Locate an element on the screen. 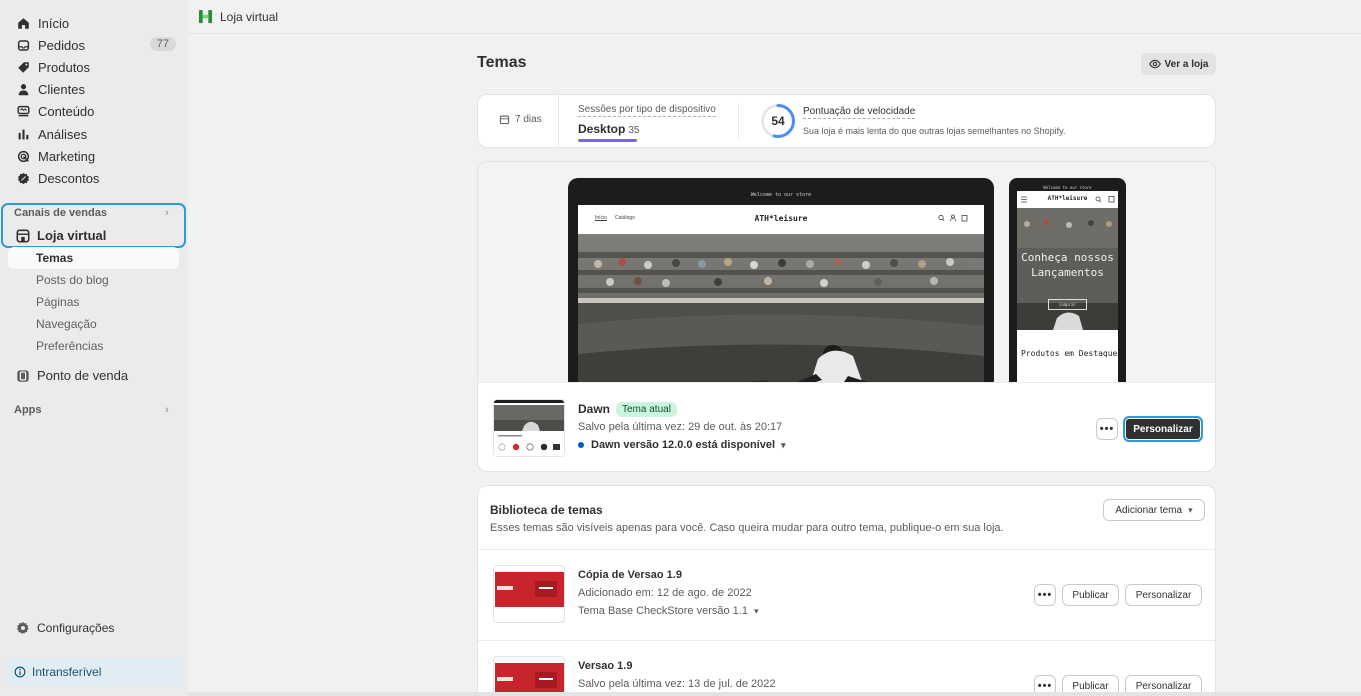 Image resolution: width=1361 pixels, height=696 pixels. nav-item-descontos: Descontos is located at coordinates (94, 178).